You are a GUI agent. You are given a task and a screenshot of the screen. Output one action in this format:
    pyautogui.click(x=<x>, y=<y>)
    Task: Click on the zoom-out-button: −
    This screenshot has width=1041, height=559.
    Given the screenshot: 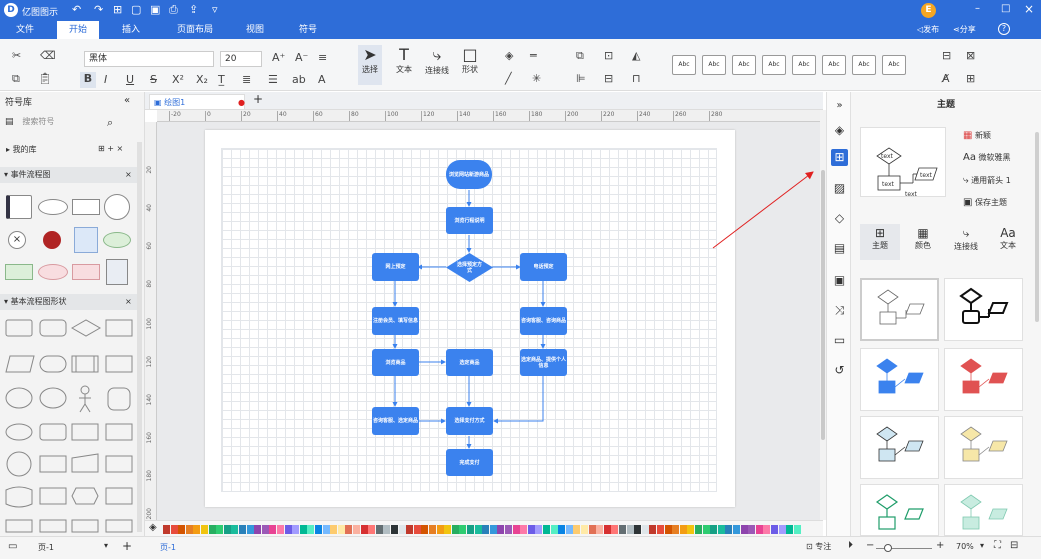 What is the action you would take?
    pyautogui.click(x=870, y=545)
    